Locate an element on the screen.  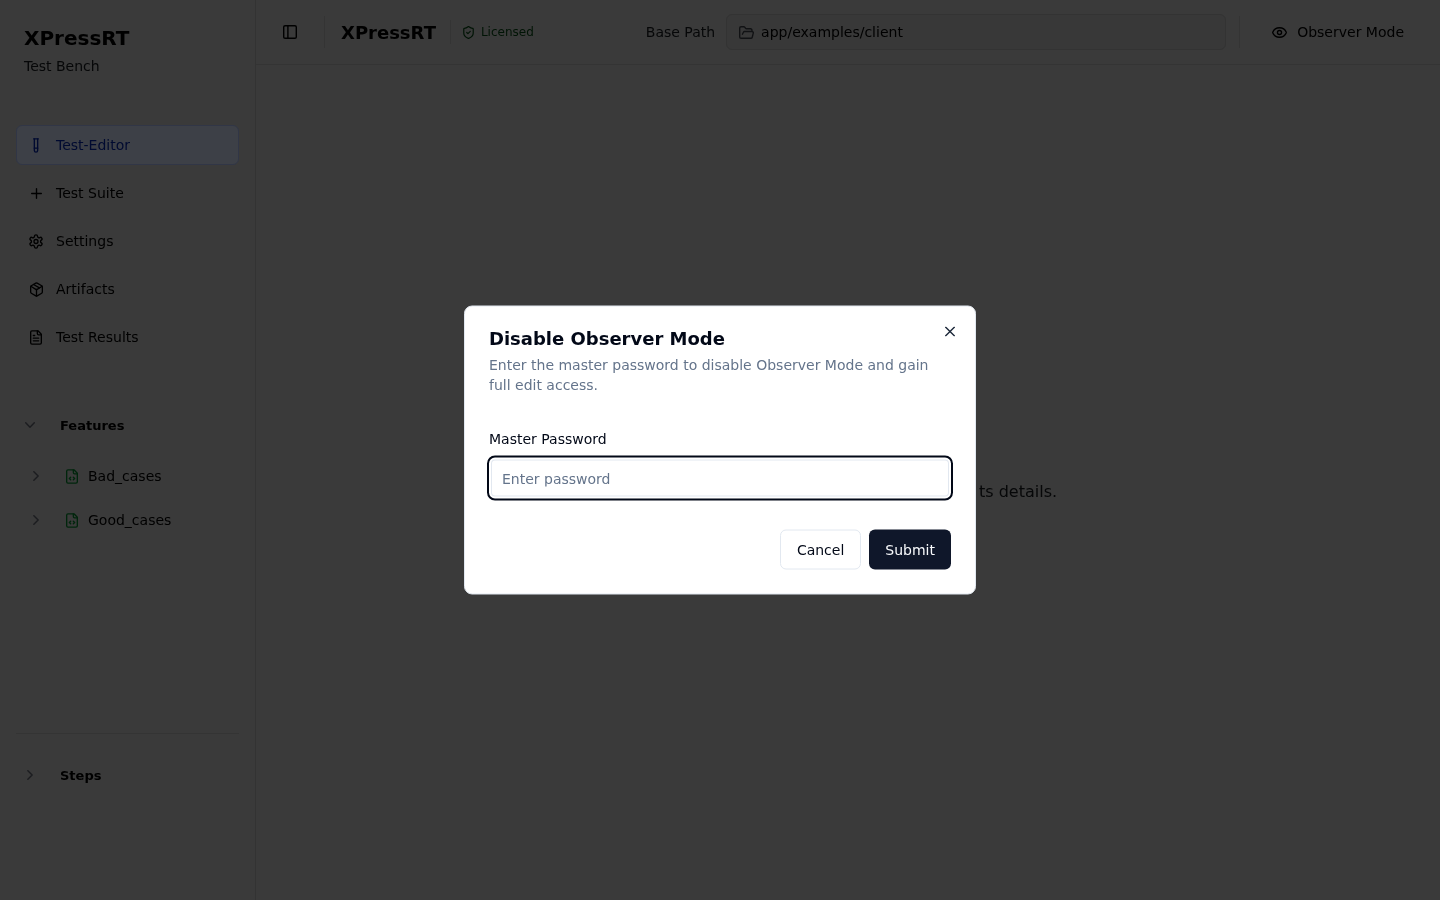
document-icon is located at coordinates (36, 337).